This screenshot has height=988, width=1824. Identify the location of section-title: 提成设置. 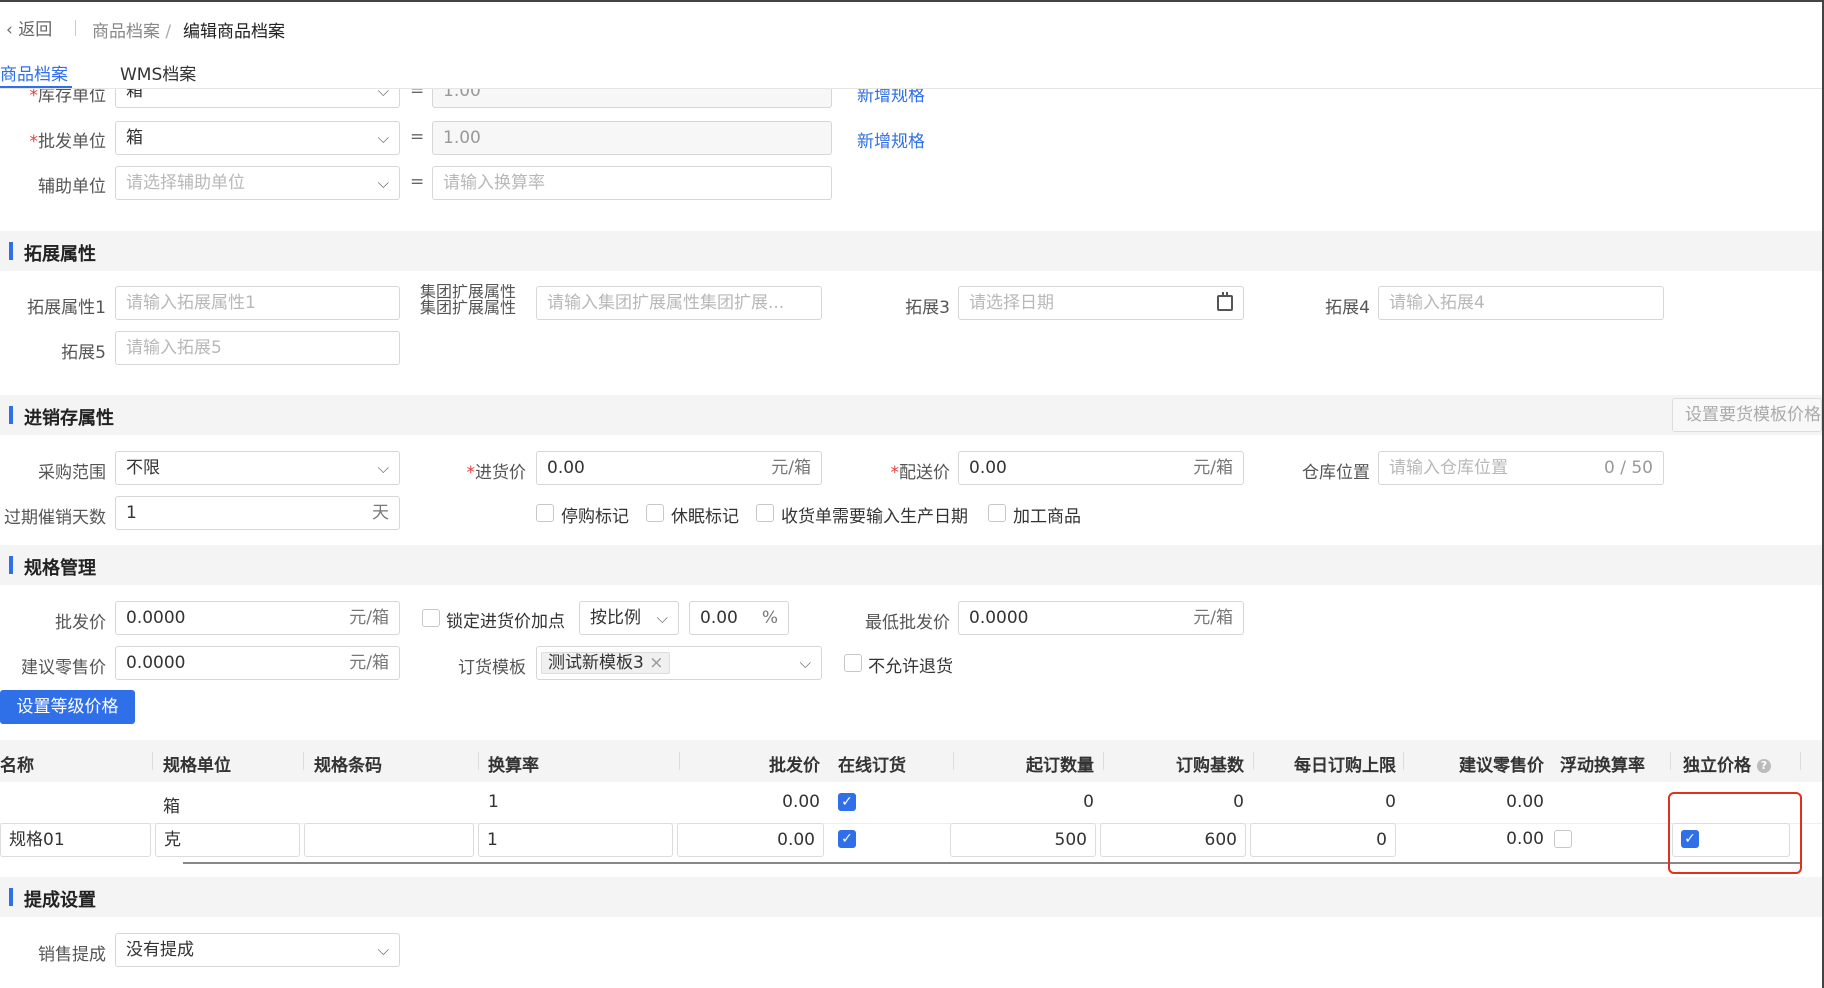
(60, 900).